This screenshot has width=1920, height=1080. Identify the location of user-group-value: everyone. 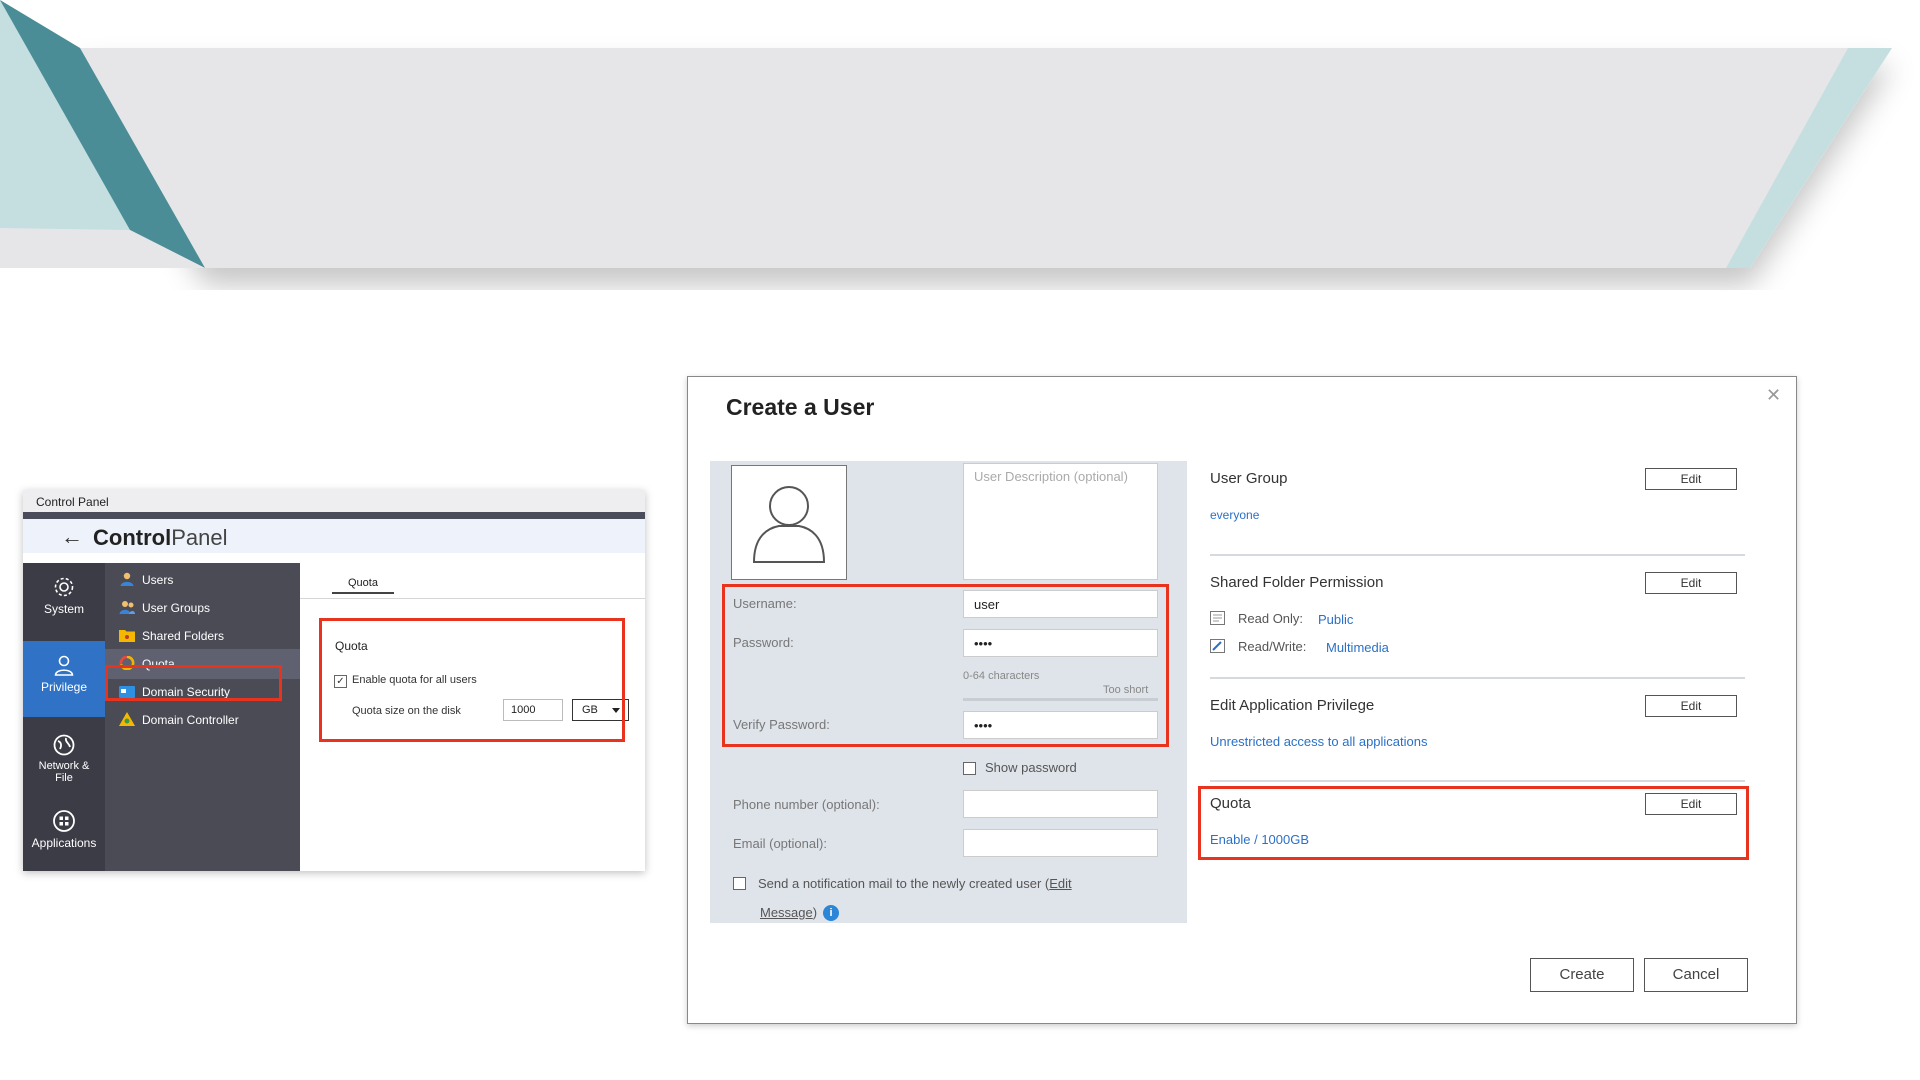
(1234, 515).